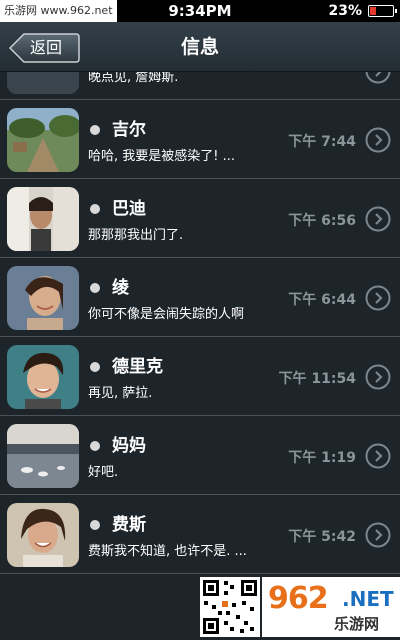  I want to click on message-row: 晚点见, 詹姆斯., so click(200, 86).